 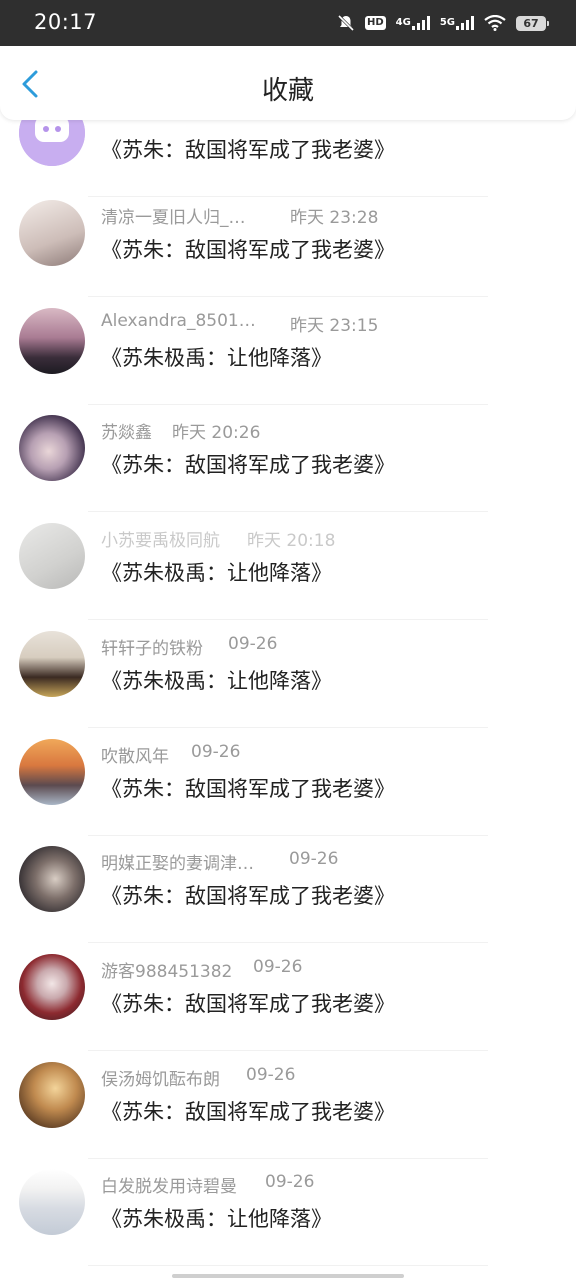 I want to click on signal-4g-icon: 4G, so click(x=413, y=23).